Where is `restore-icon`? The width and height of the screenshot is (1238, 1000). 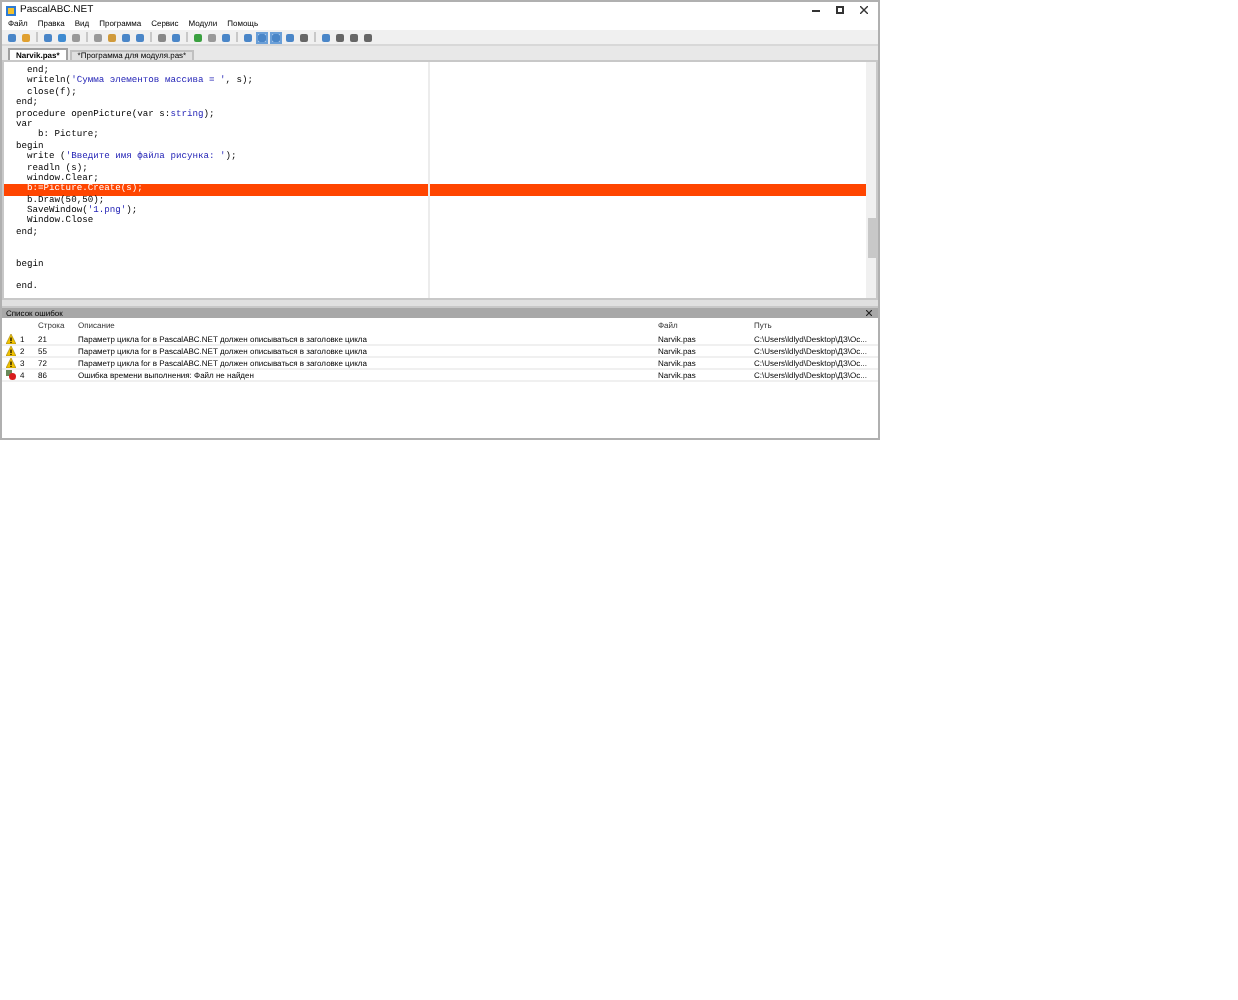
restore-icon is located at coordinates (840, 10).